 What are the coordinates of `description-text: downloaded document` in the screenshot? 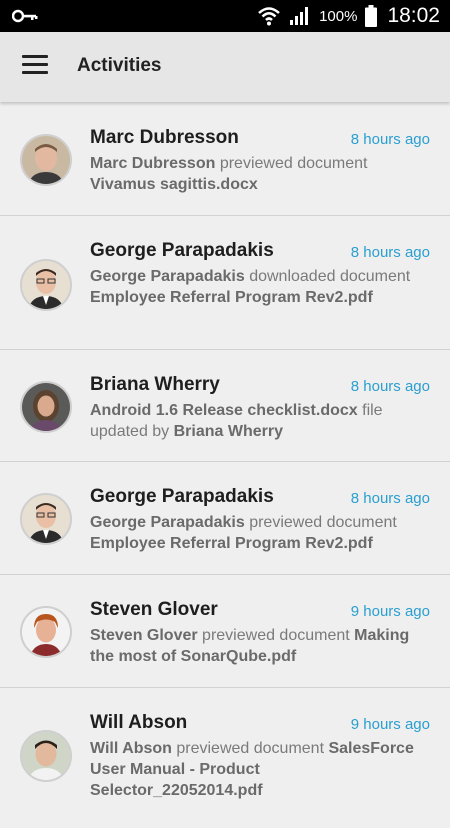 It's located at (327, 276).